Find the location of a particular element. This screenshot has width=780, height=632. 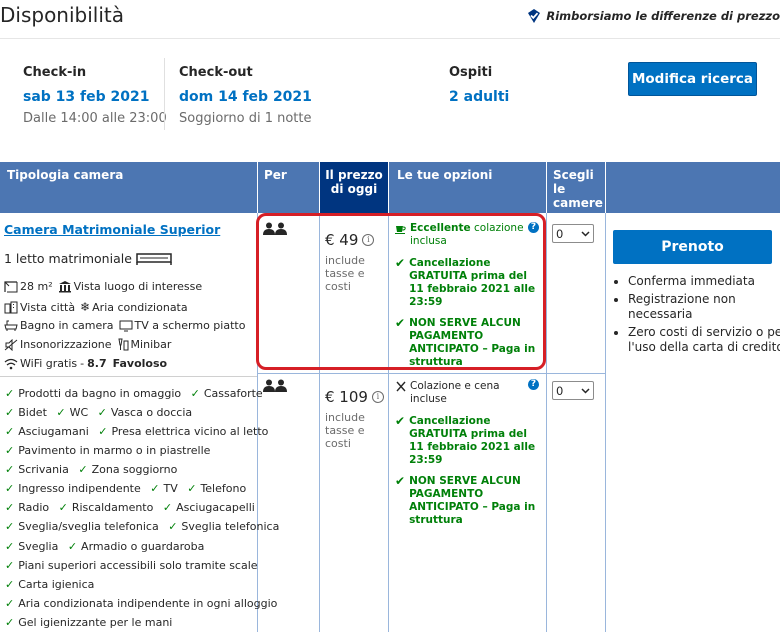

header-booking is located at coordinates (693, 187).